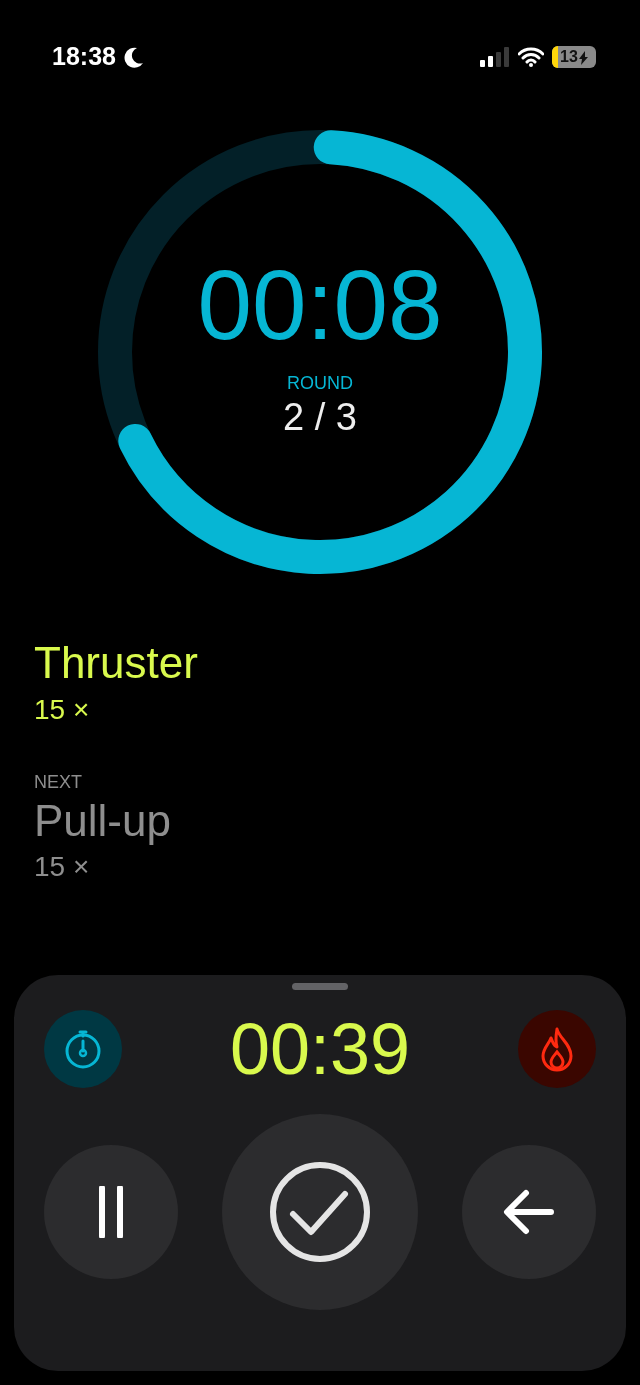 This screenshot has height=1385, width=640. Describe the element at coordinates (531, 57) in the screenshot. I see `wifi-icon` at that location.